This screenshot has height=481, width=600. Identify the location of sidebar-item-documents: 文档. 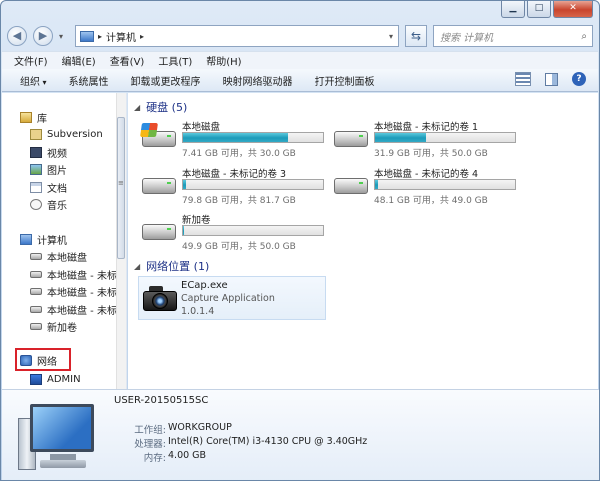
(48, 187).